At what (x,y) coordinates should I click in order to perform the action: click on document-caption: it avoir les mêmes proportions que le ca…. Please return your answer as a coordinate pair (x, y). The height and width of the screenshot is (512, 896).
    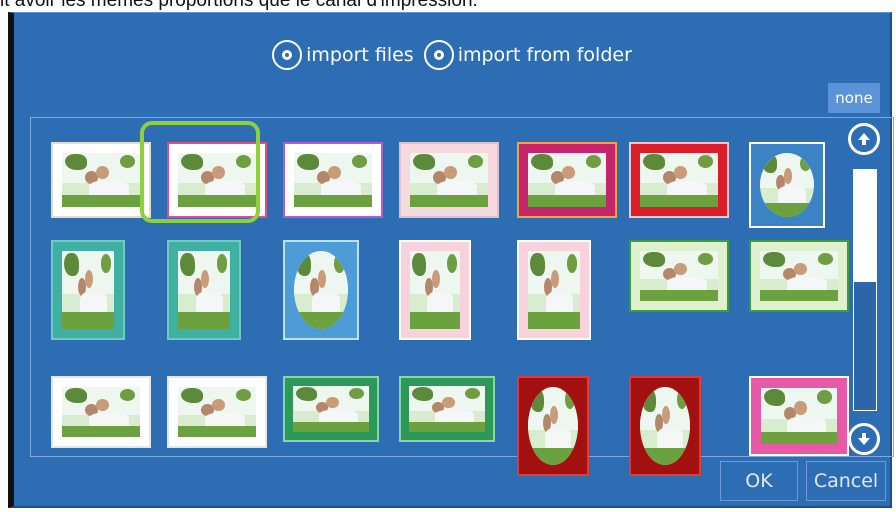
    Looking at the image, I should click on (239, 5).